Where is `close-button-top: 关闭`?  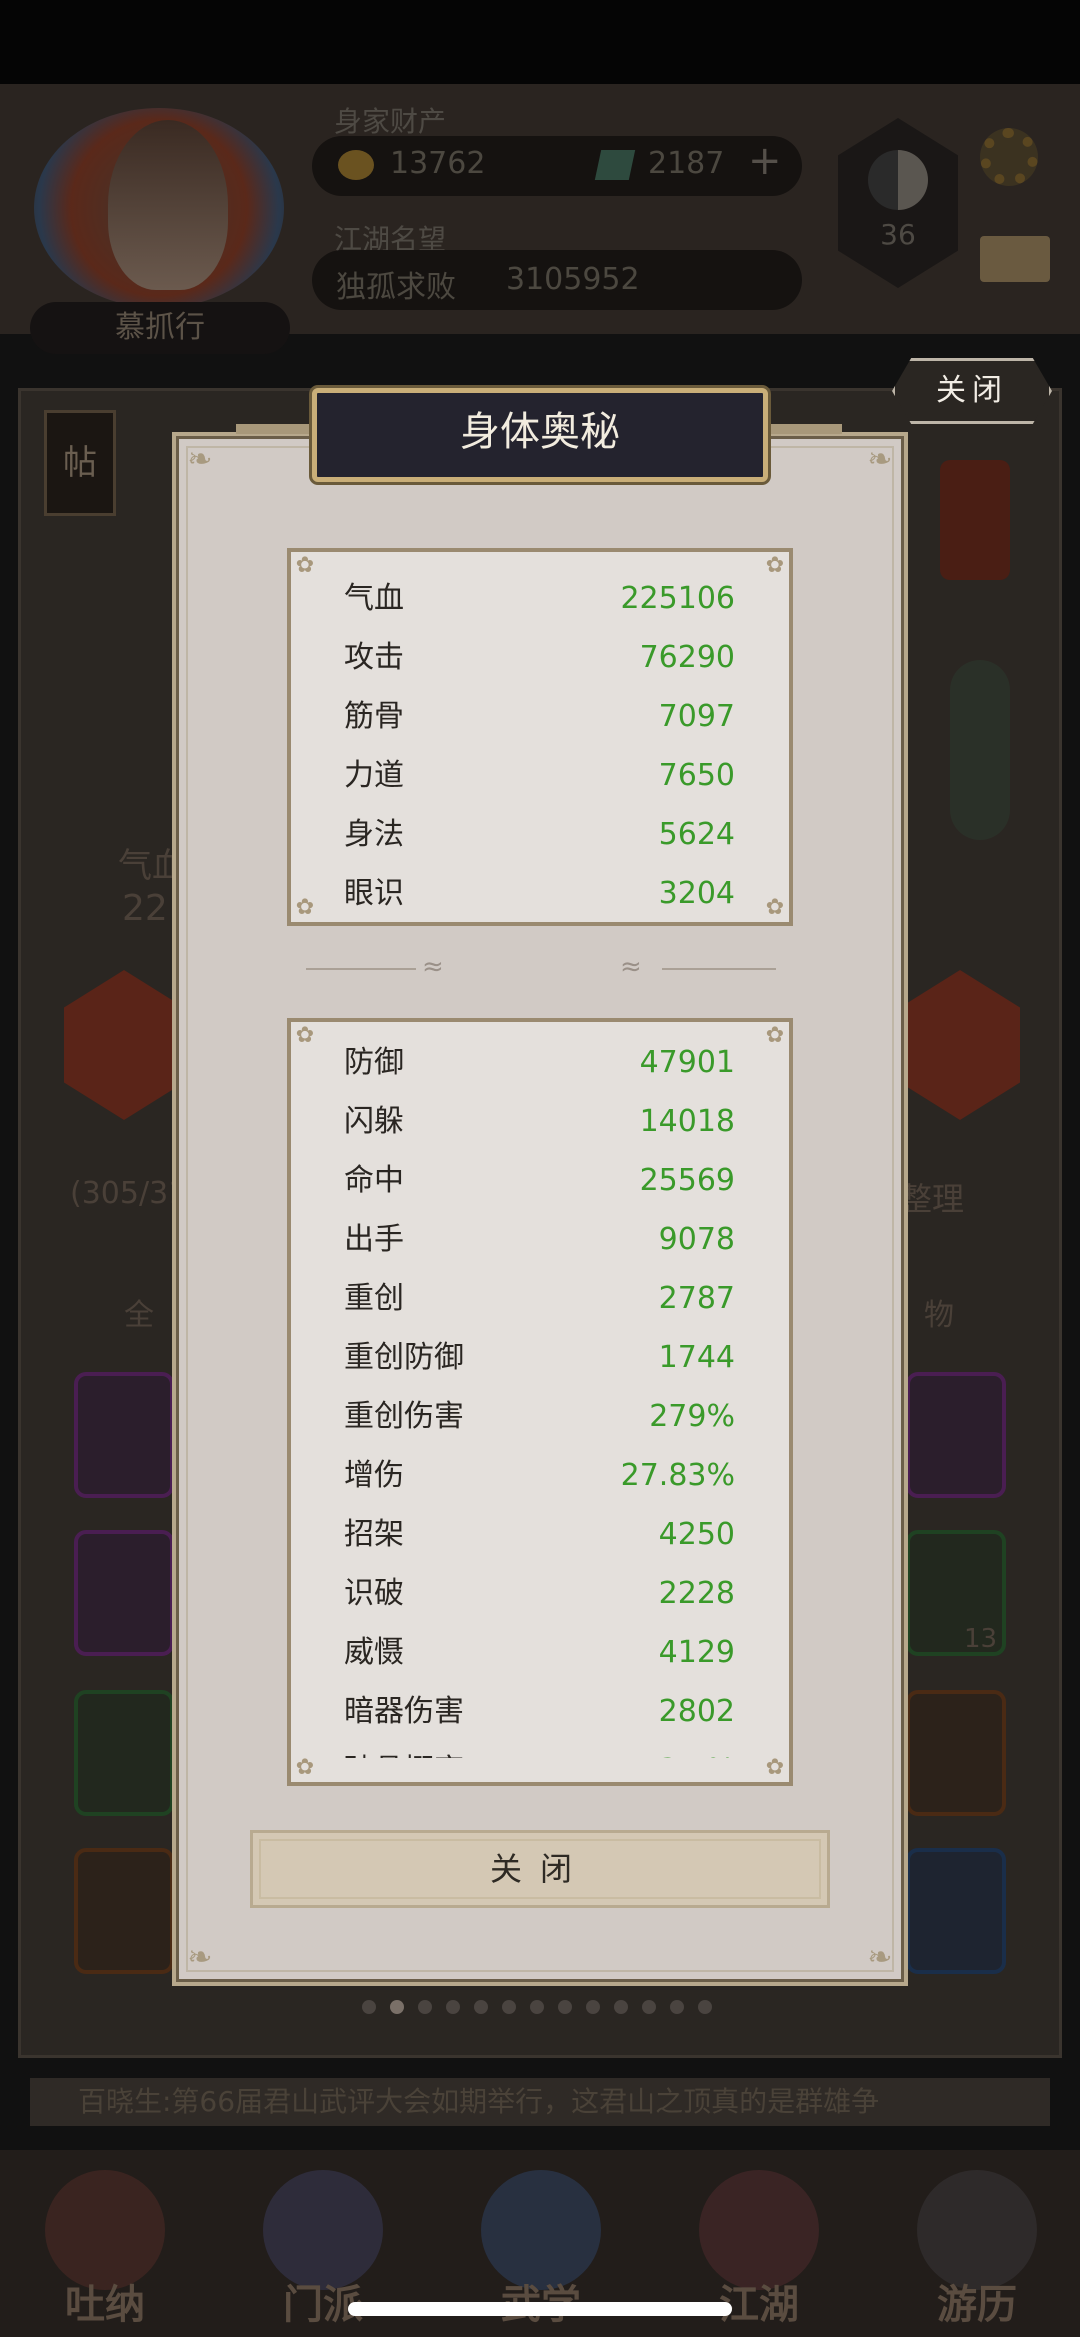
close-button-top: 关闭 is located at coordinates (972, 391).